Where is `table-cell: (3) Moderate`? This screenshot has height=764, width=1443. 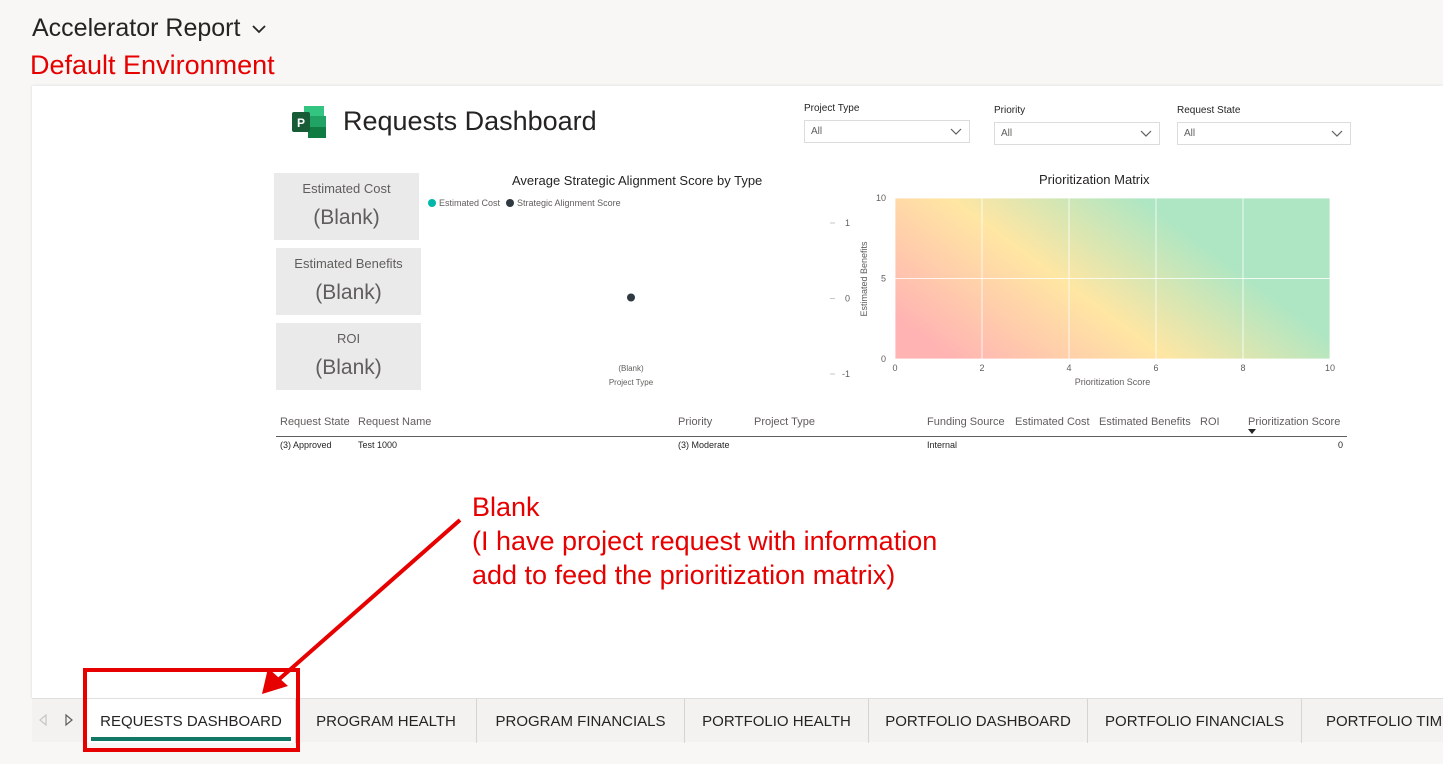
table-cell: (3) Moderate is located at coordinates (704, 445).